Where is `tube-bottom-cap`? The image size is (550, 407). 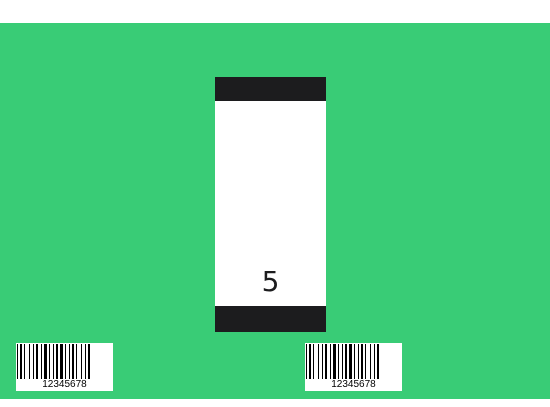
tube-bottom-cap is located at coordinates (270, 319).